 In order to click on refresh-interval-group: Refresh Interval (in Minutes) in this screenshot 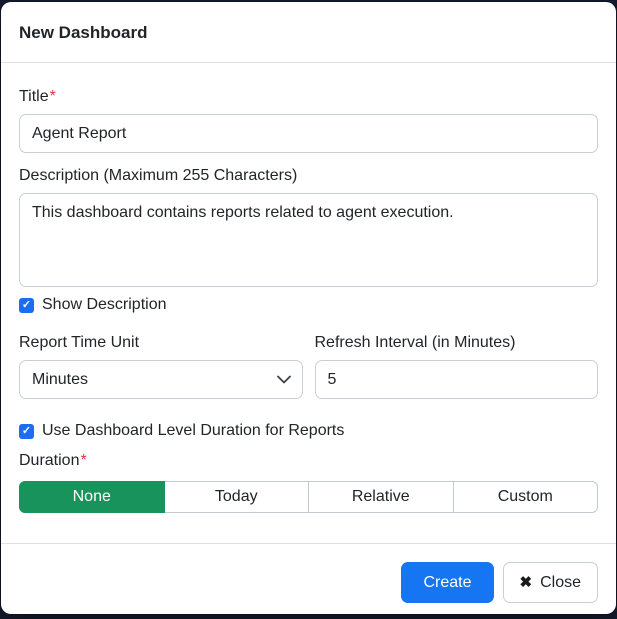, I will do `click(456, 366)`.